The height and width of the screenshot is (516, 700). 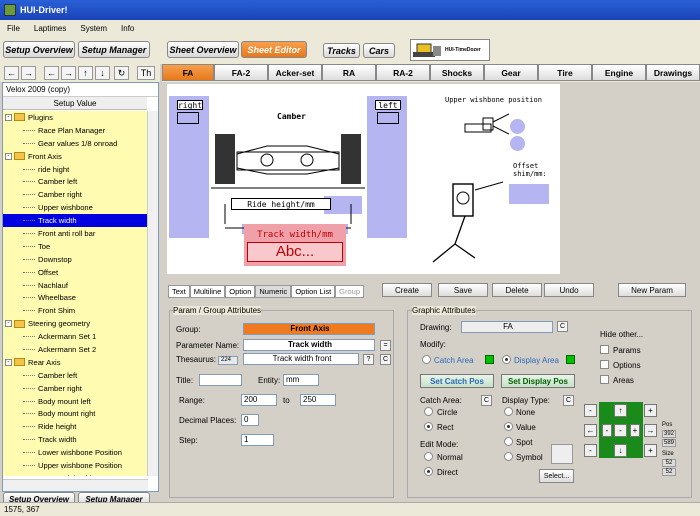 What do you see at coordinates (403, 72) in the screenshot?
I see `tab-ra-2: RA-2` at bounding box center [403, 72].